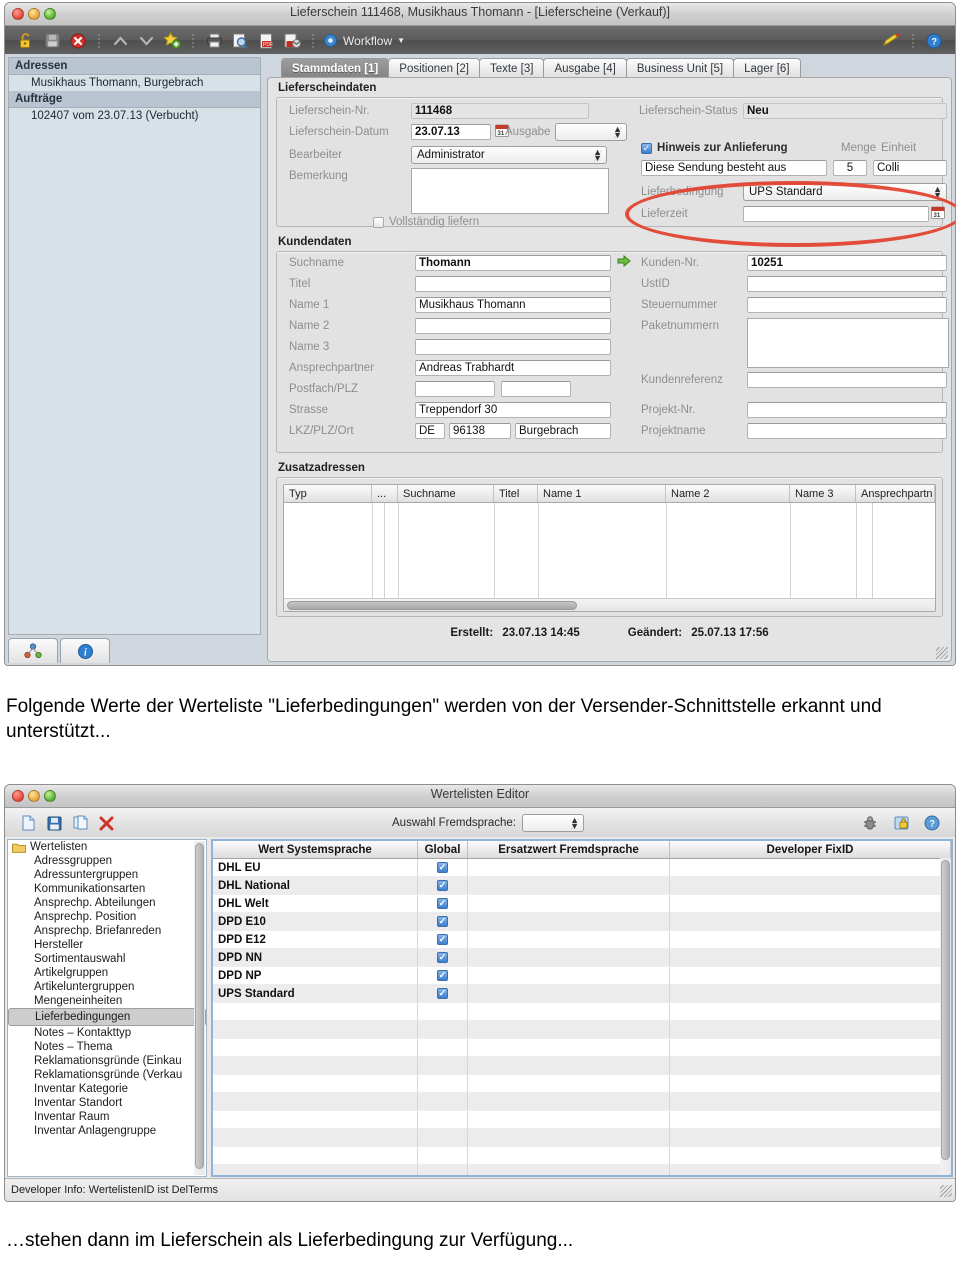  What do you see at coordinates (451, 132) in the screenshot?
I see `lieferschein-datum-field: 23.07.13` at bounding box center [451, 132].